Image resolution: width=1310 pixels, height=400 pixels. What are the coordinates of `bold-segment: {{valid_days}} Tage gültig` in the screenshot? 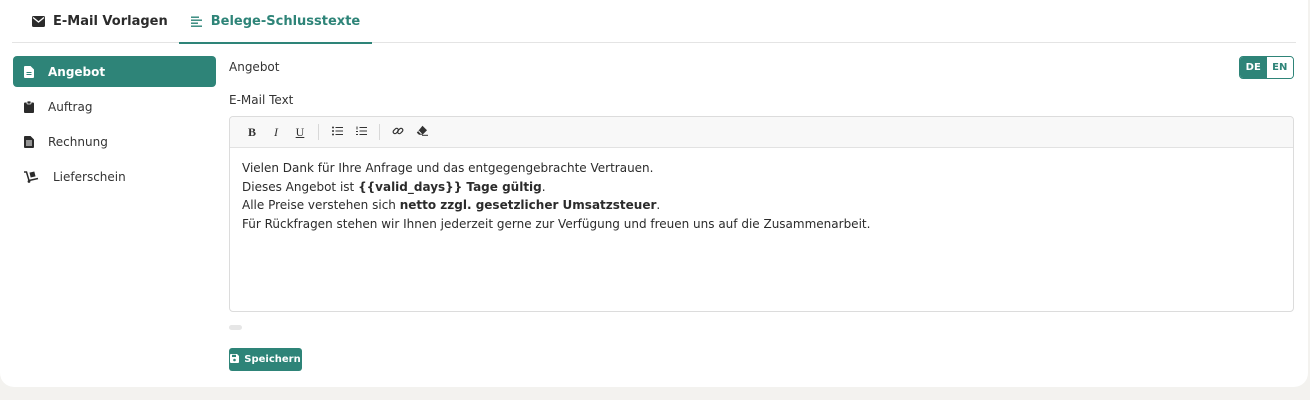 It's located at (450, 186).